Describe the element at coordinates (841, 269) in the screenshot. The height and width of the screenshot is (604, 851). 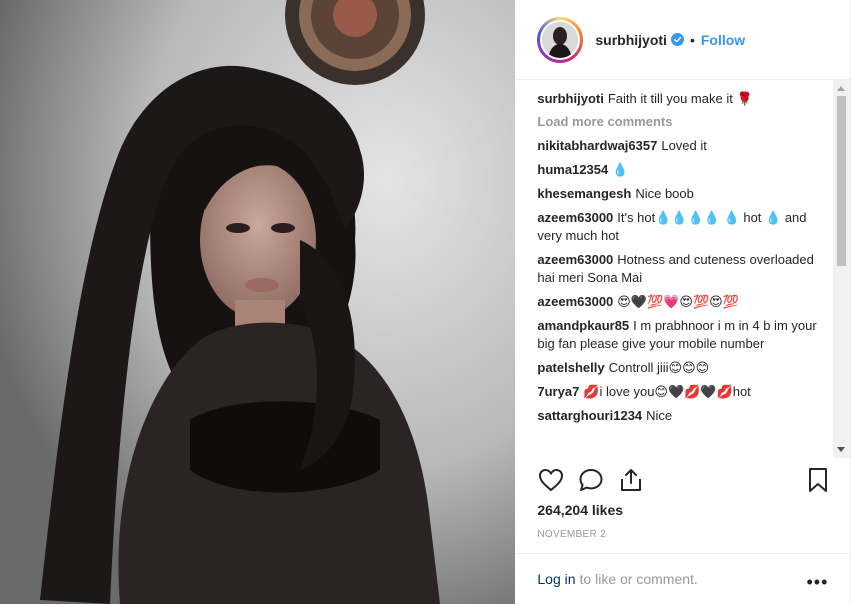
I see `comments-scrollbar` at that location.